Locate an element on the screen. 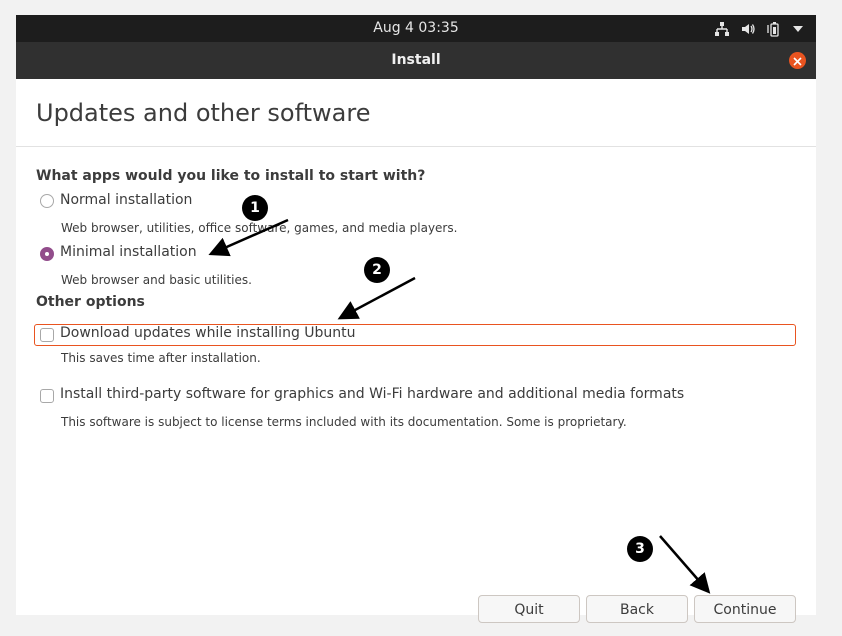  step-1-badge: 1 is located at coordinates (255, 208).